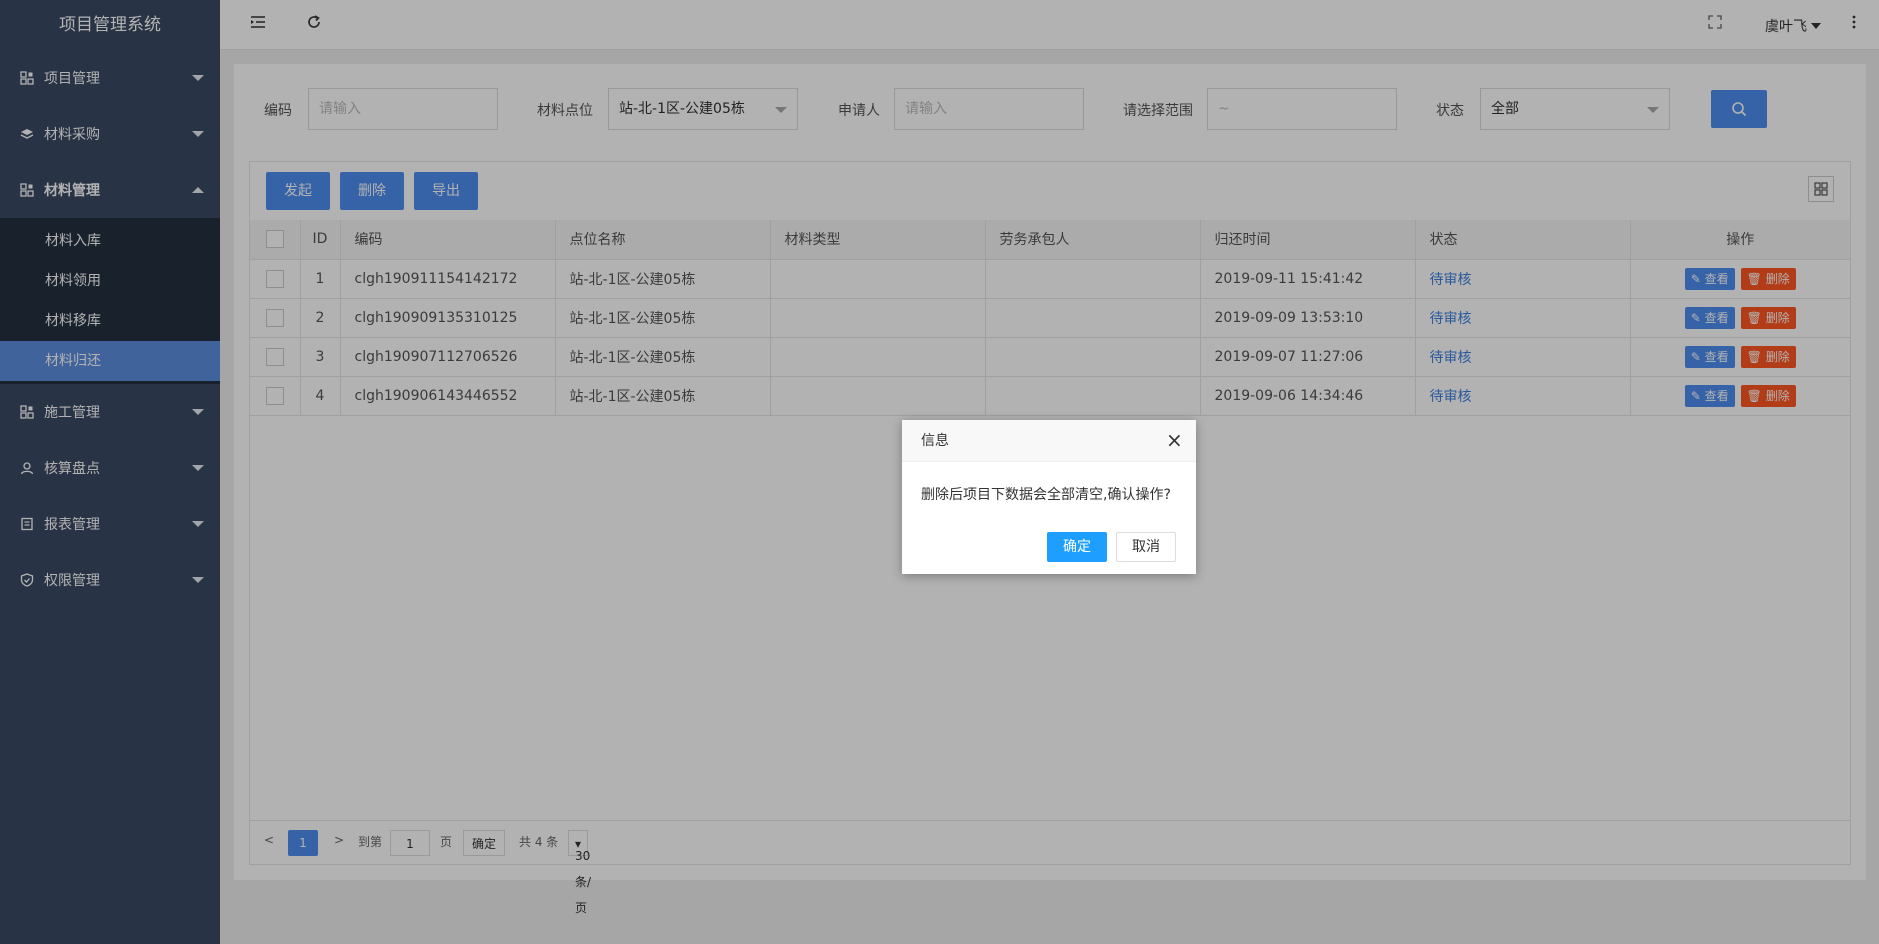  Describe the element at coordinates (1174, 440) in the screenshot. I see `close-icon: ×` at that location.